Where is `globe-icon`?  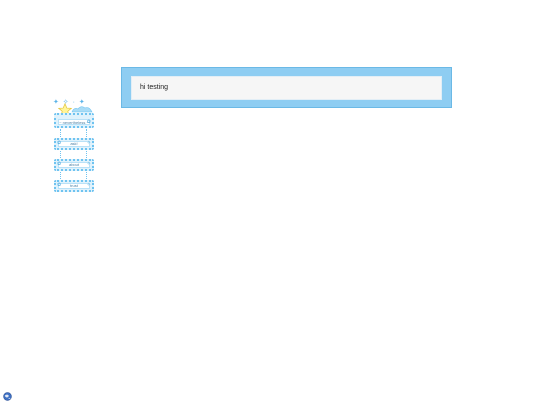
globe-icon is located at coordinates (7, 396).